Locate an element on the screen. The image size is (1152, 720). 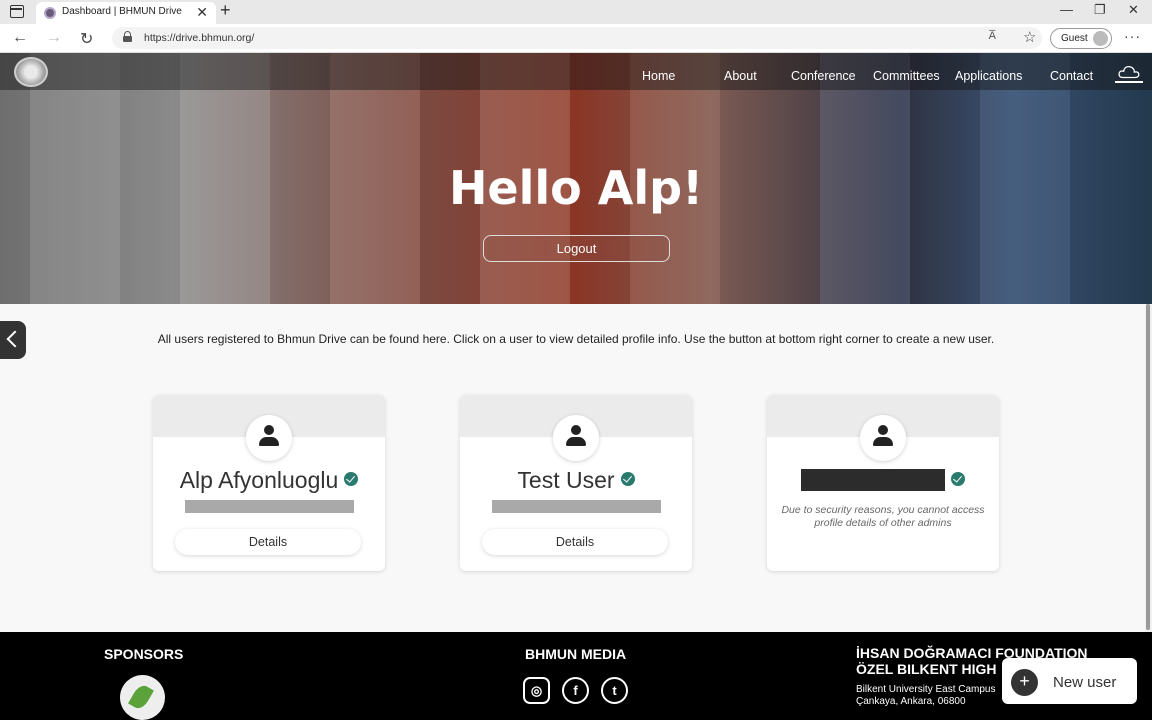
media-heading: BHMUN MEDIA is located at coordinates (576, 654).